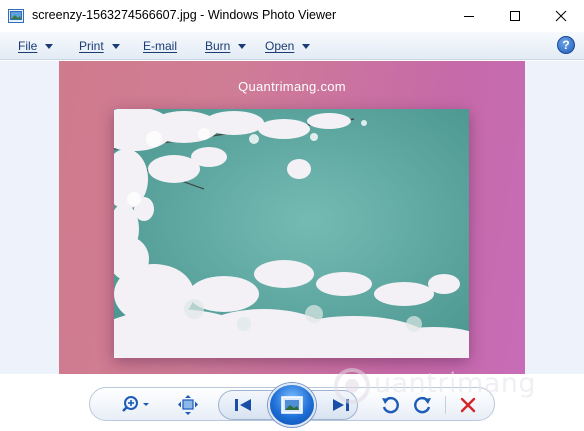  I want to click on actual-size-icon, so click(188, 405).